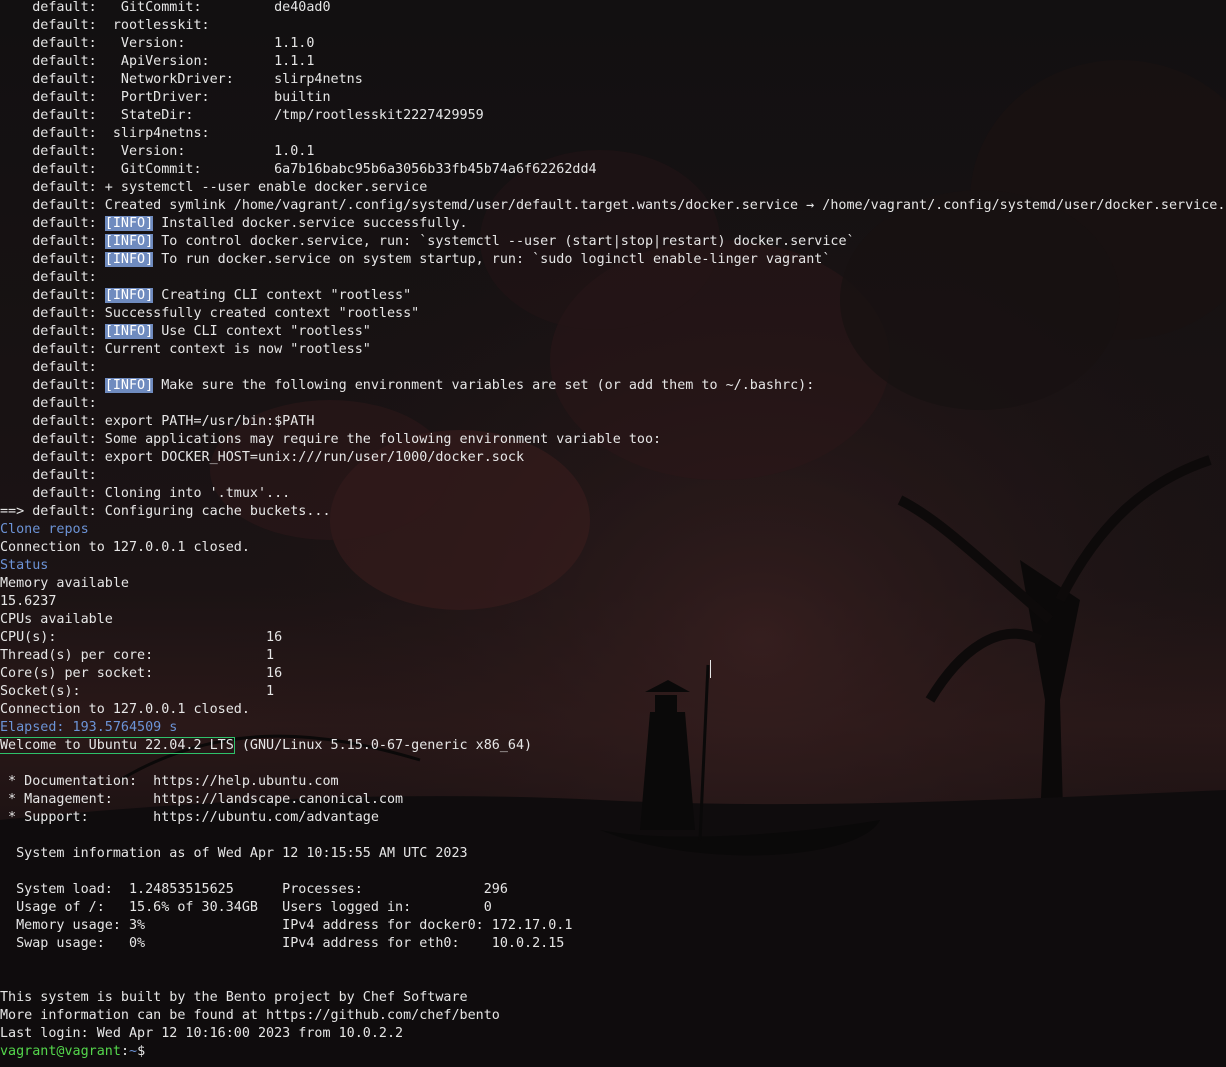 Image resolution: width=1226 pixels, height=1067 pixels. I want to click on selected-text: Welcome to Ubuntu 22.04.2 LTS, so click(117, 745).